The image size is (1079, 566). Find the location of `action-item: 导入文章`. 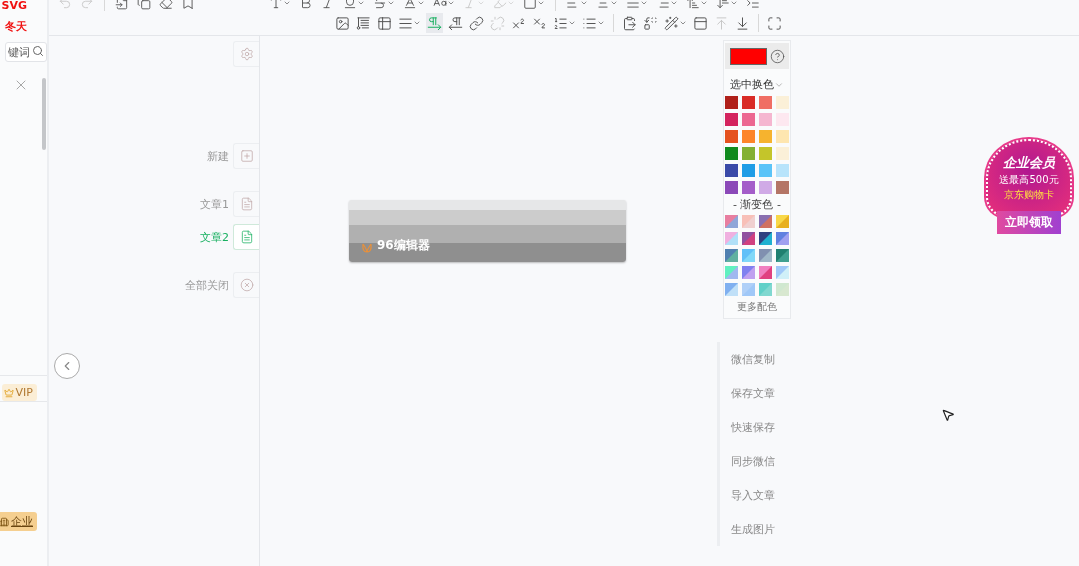

action-item: 导入文章 is located at coordinates (899, 495).